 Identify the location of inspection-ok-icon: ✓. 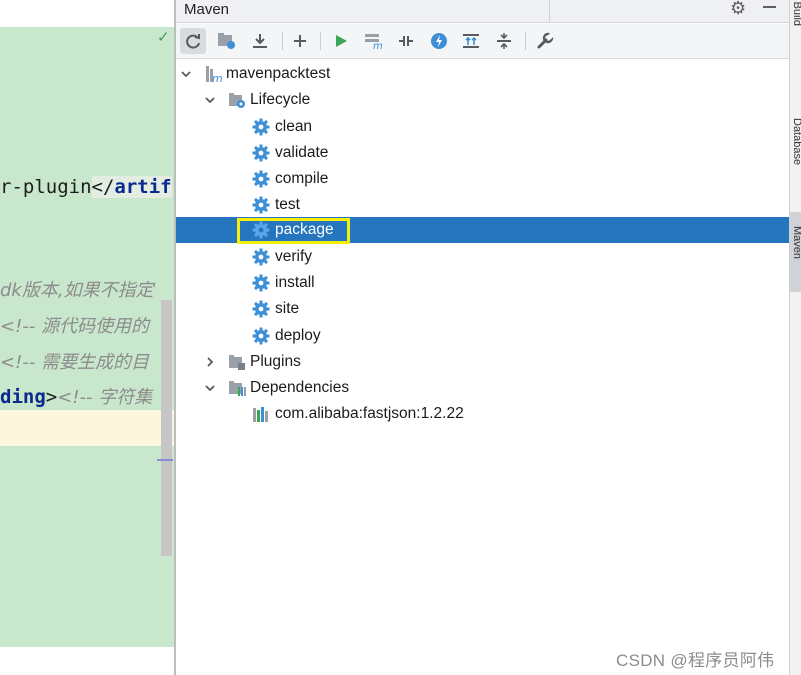
(163, 37).